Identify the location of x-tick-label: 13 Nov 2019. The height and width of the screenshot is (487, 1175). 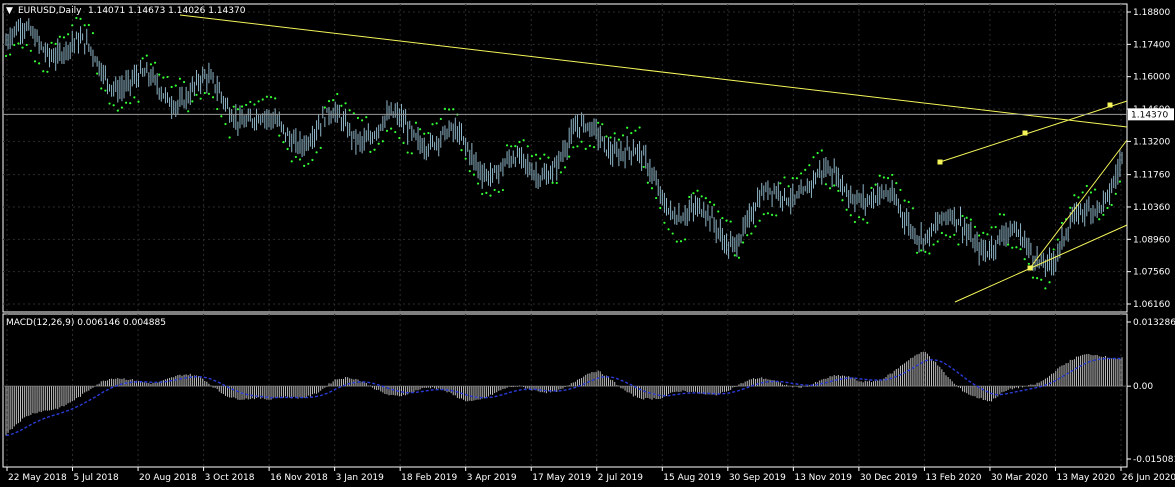
(823, 478).